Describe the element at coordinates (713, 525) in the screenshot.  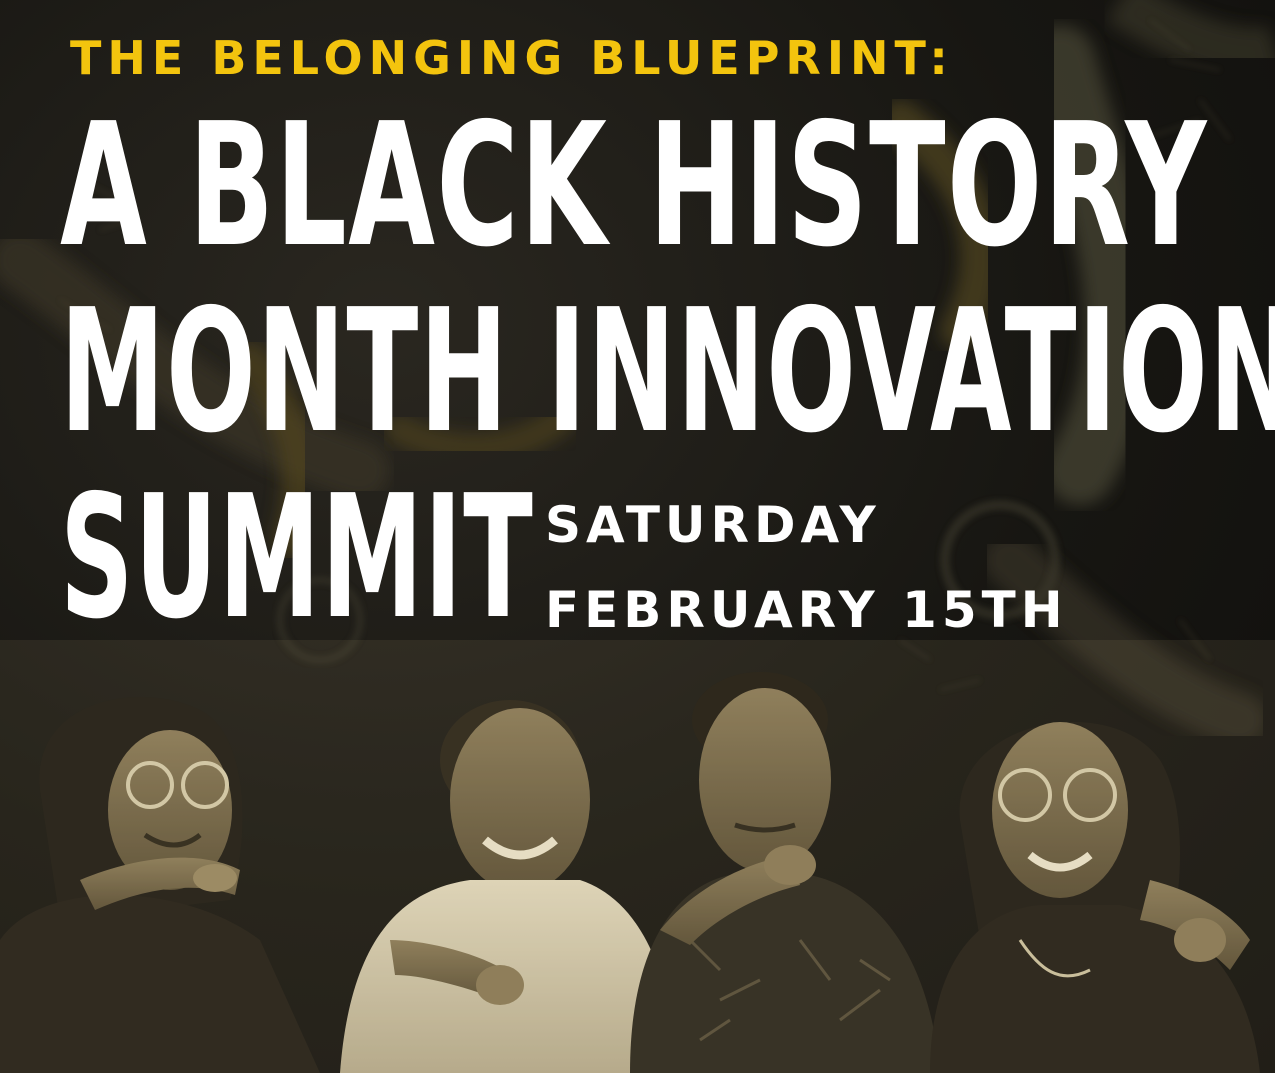
I see `event-day: SATURDAY` at that location.